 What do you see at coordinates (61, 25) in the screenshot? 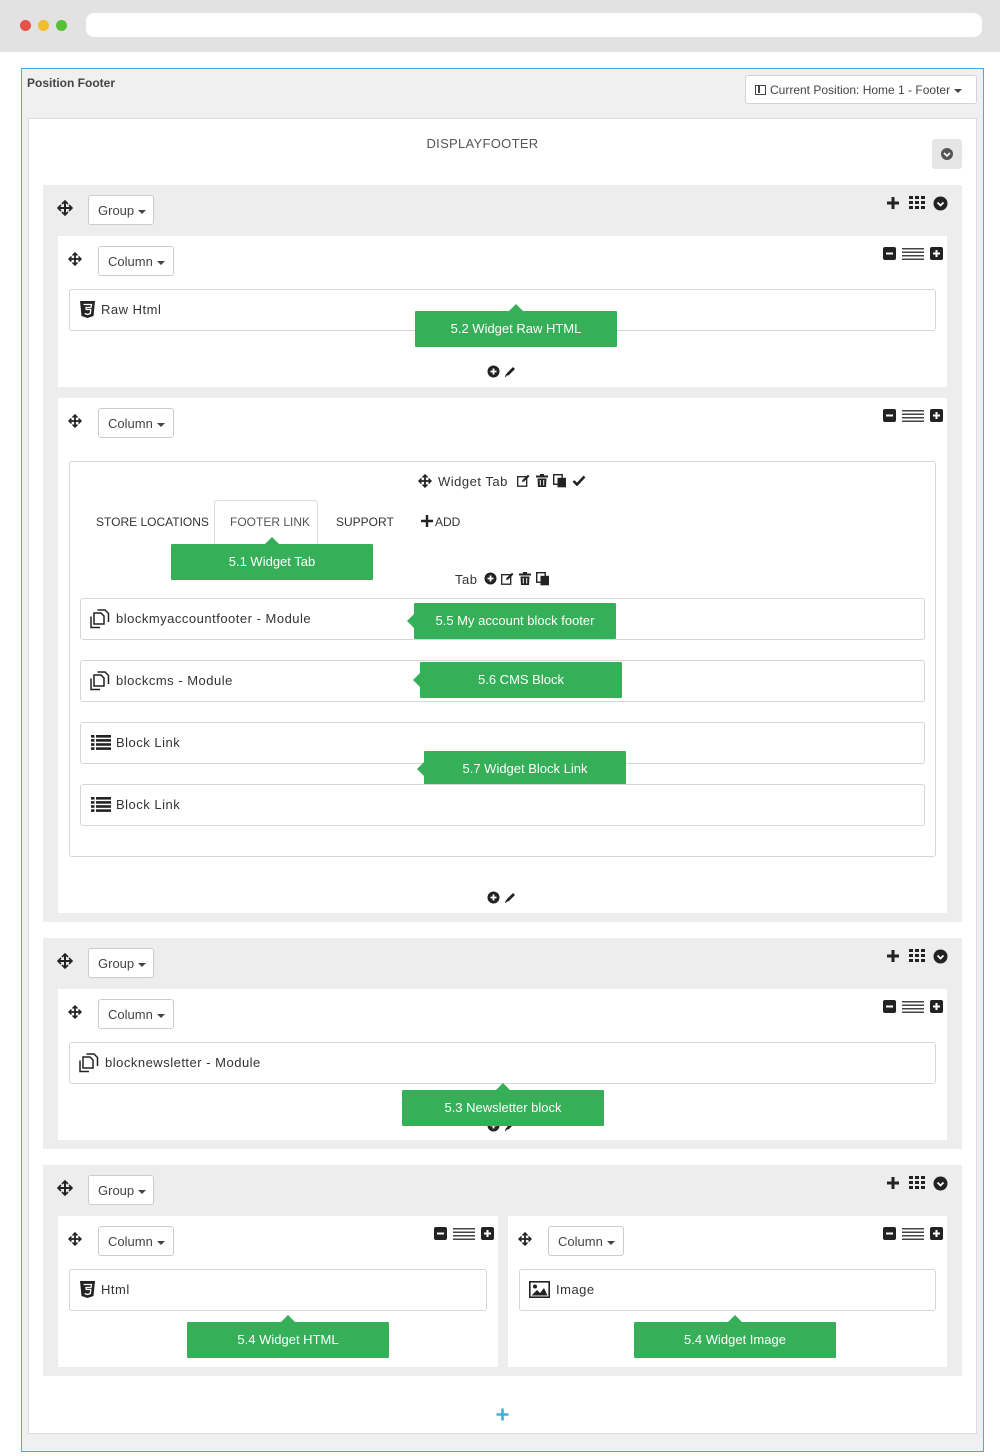
I see `maximize-window-dot` at bounding box center [61, 25].